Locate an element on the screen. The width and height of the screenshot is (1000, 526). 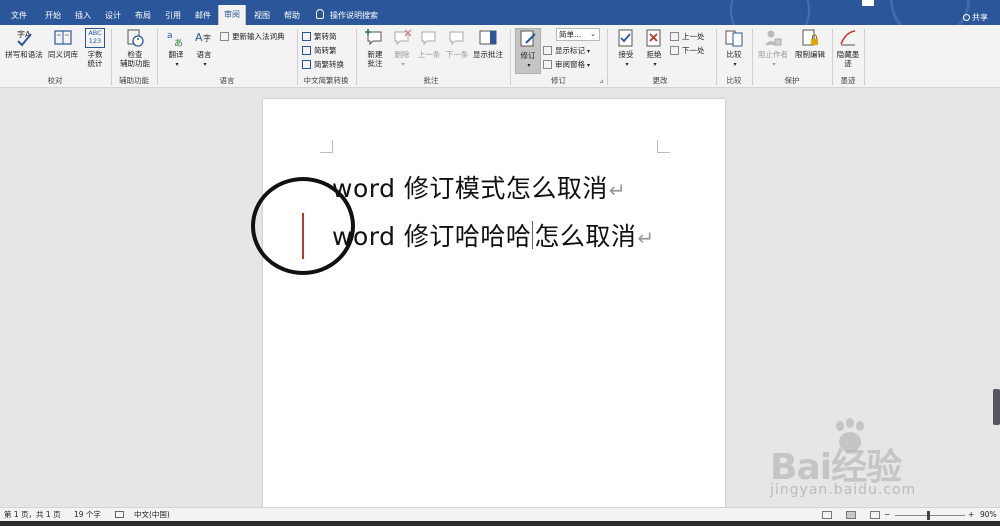
hide-ink-label: 隐藏墨 is located at coordinates (848, 54).